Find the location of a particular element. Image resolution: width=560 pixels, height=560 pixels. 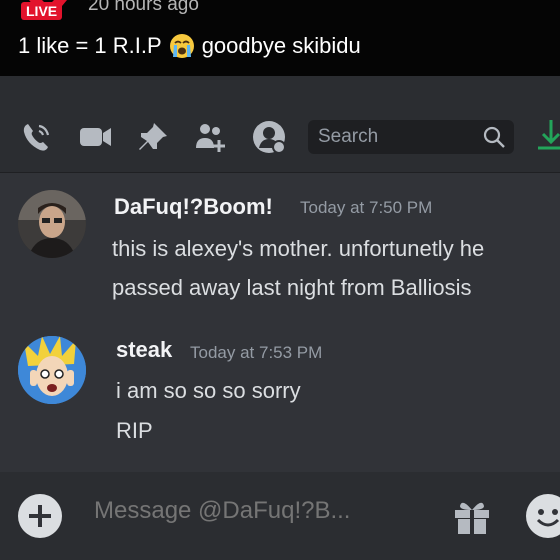

user-avatar-photo-icon is located at coordinates (52, 224).